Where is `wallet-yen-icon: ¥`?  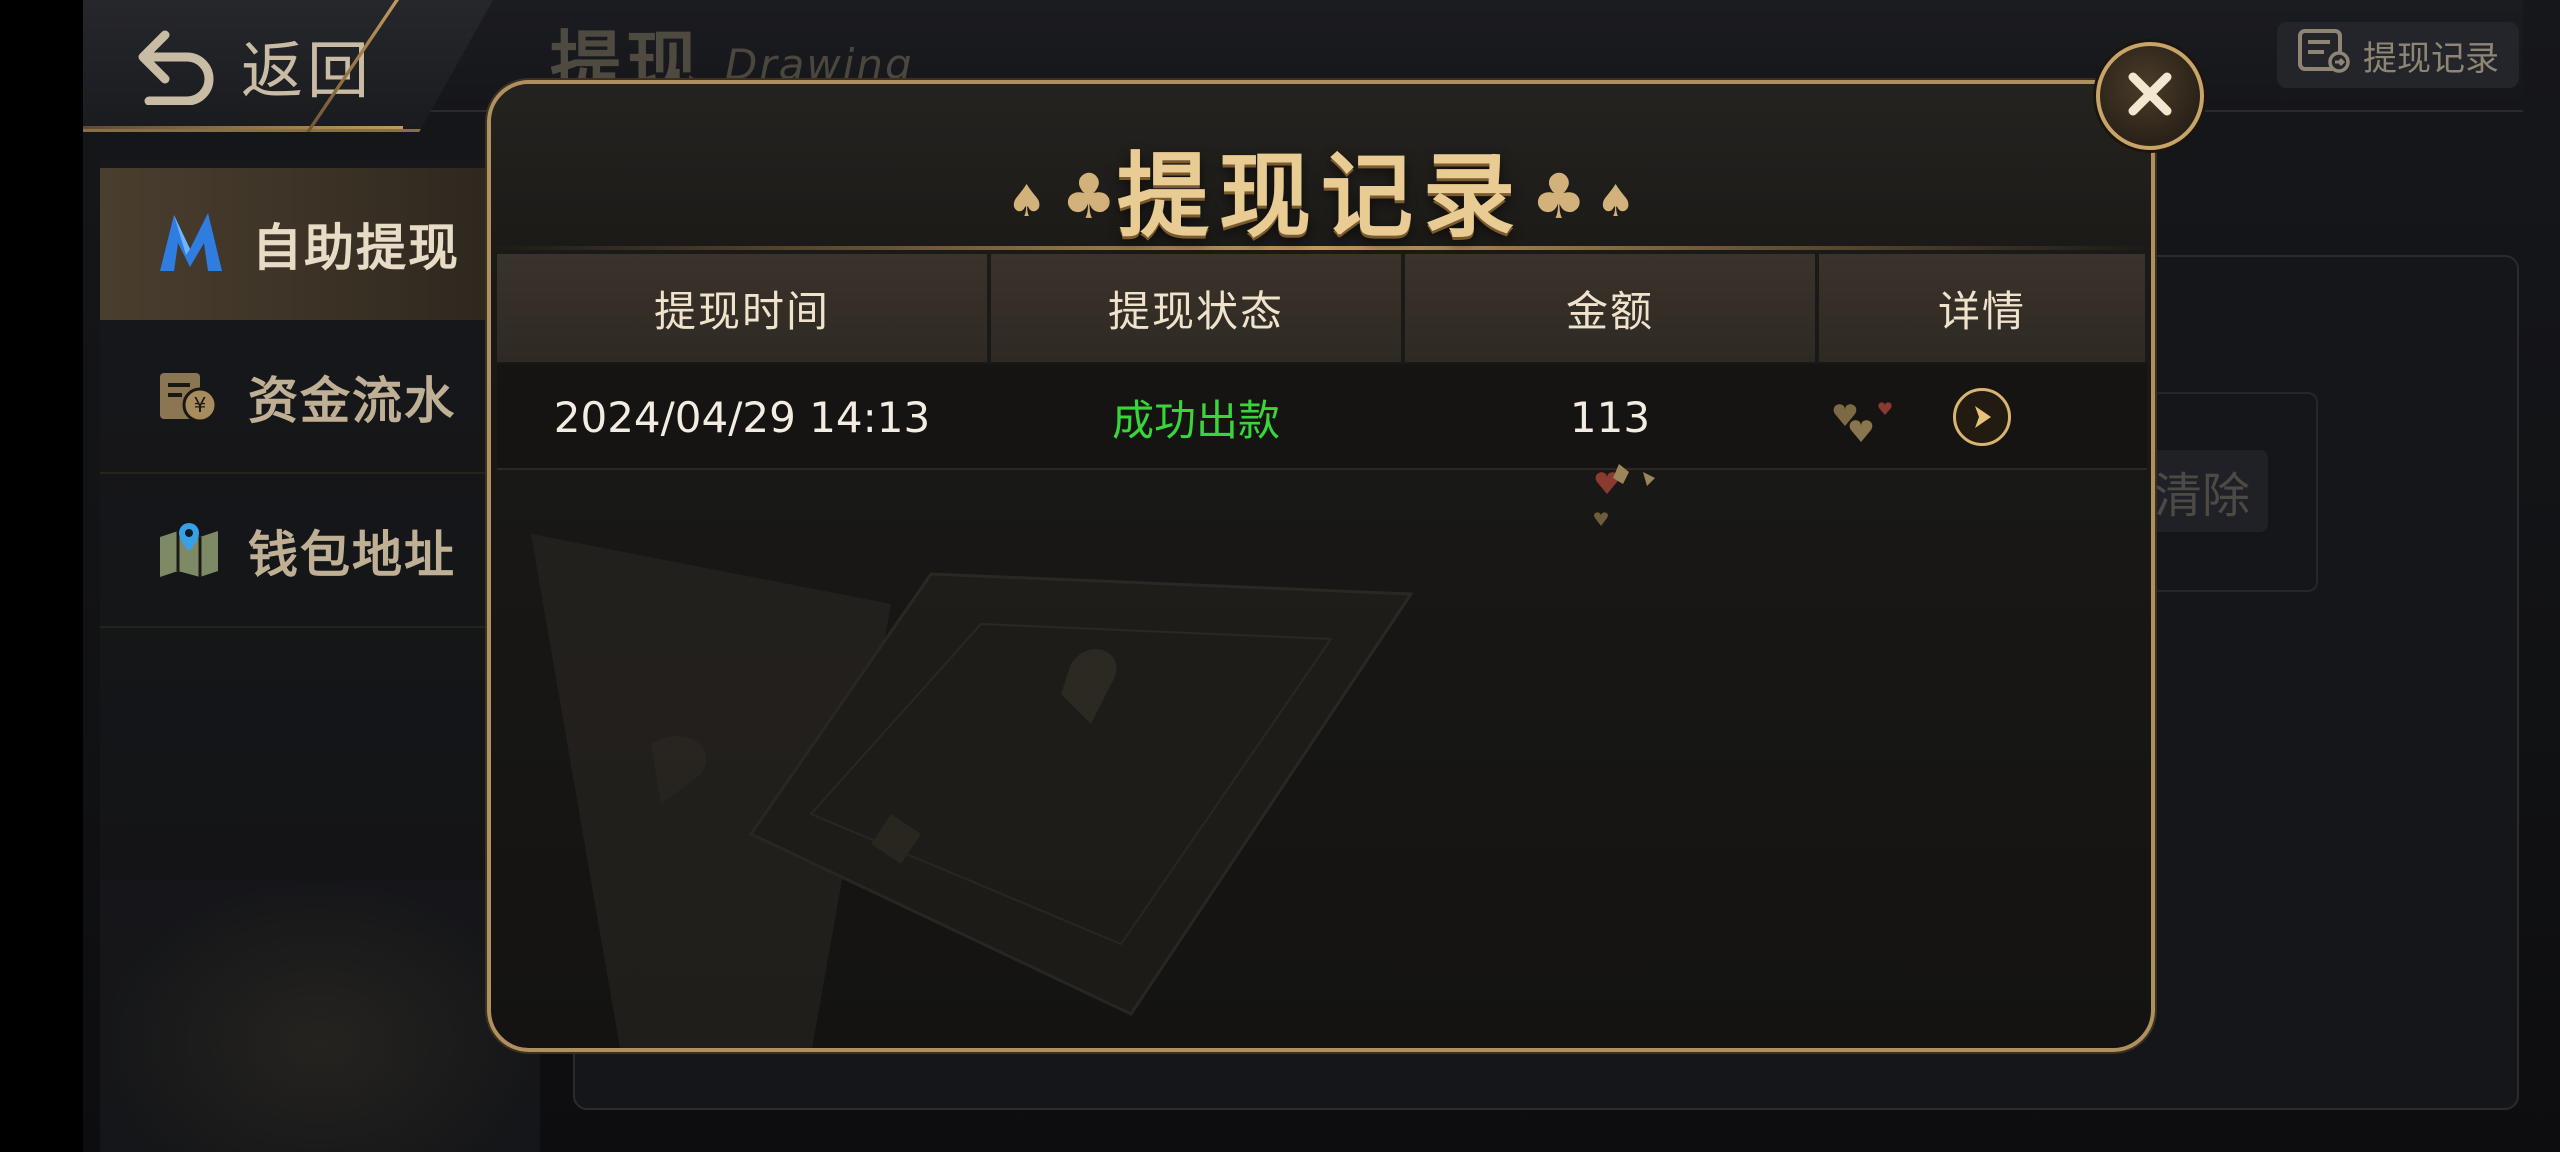
wallet-yen-icon: ¥ is located at coordinates (189, 397).